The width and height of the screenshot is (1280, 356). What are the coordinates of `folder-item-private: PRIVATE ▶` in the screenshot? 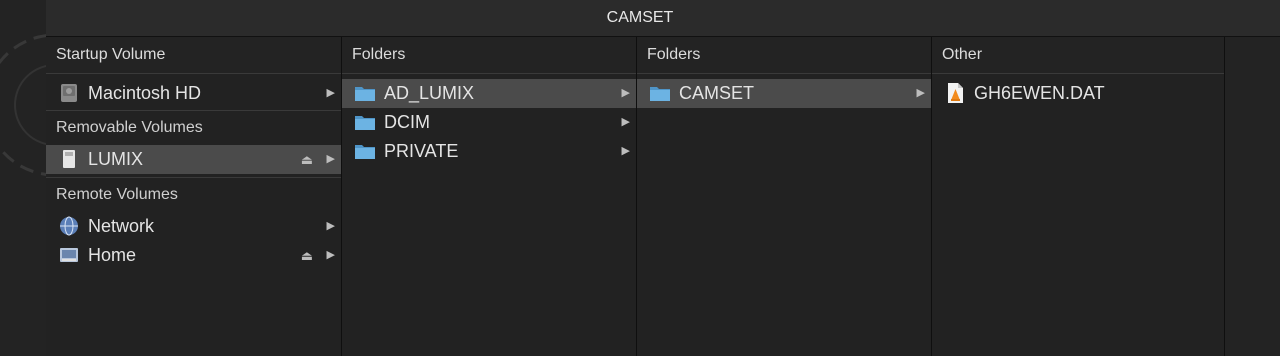 It's located at (489, 151).